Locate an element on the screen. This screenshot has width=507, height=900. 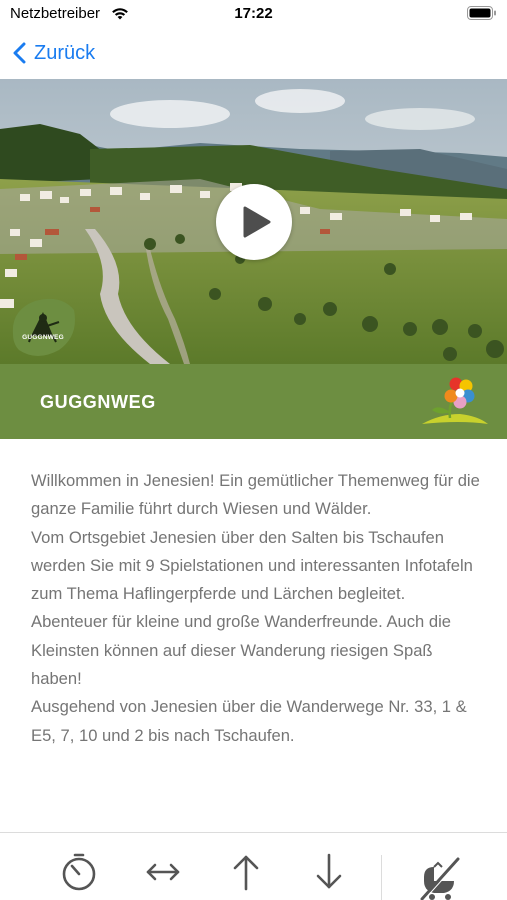
chevron-left-icon is located at coordinates (19, 53).